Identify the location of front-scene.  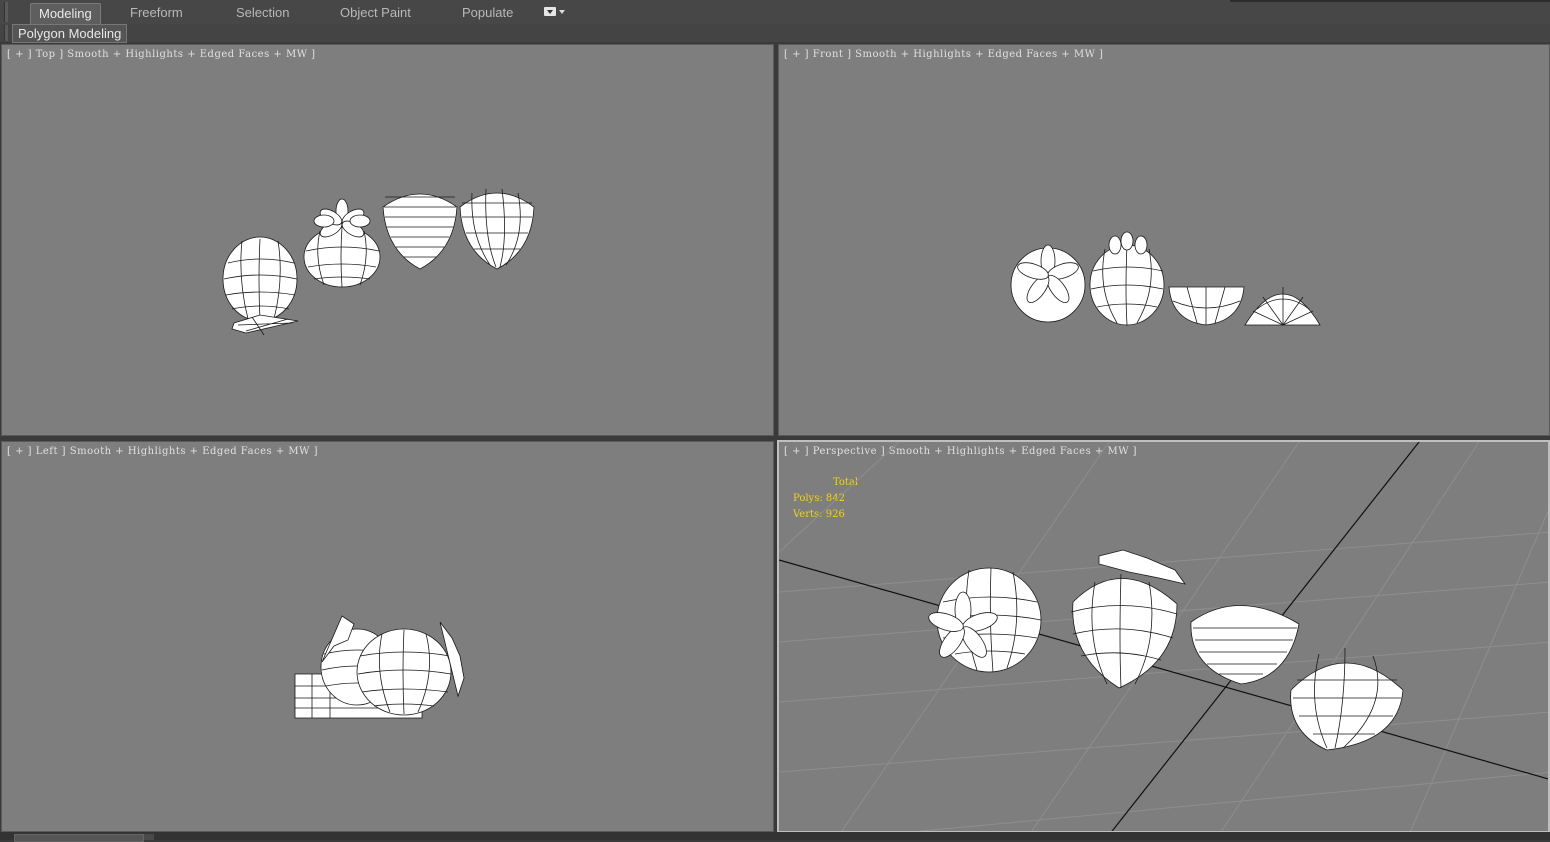
(1165, 278).